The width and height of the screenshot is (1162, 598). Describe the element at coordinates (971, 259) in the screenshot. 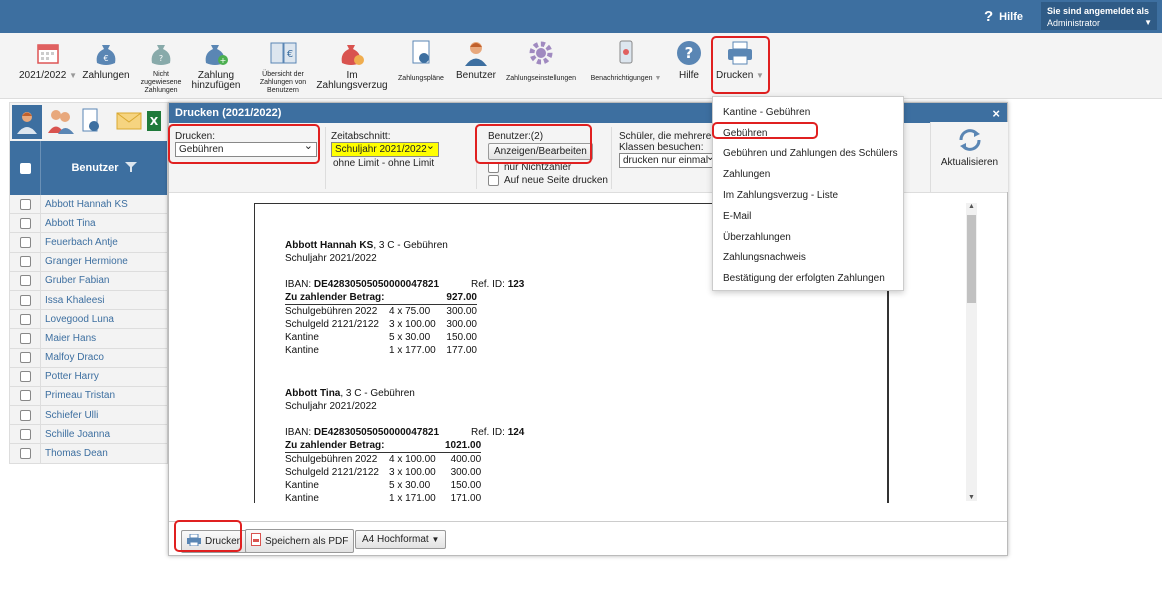

I see `scrollbar-thumb` at that location.